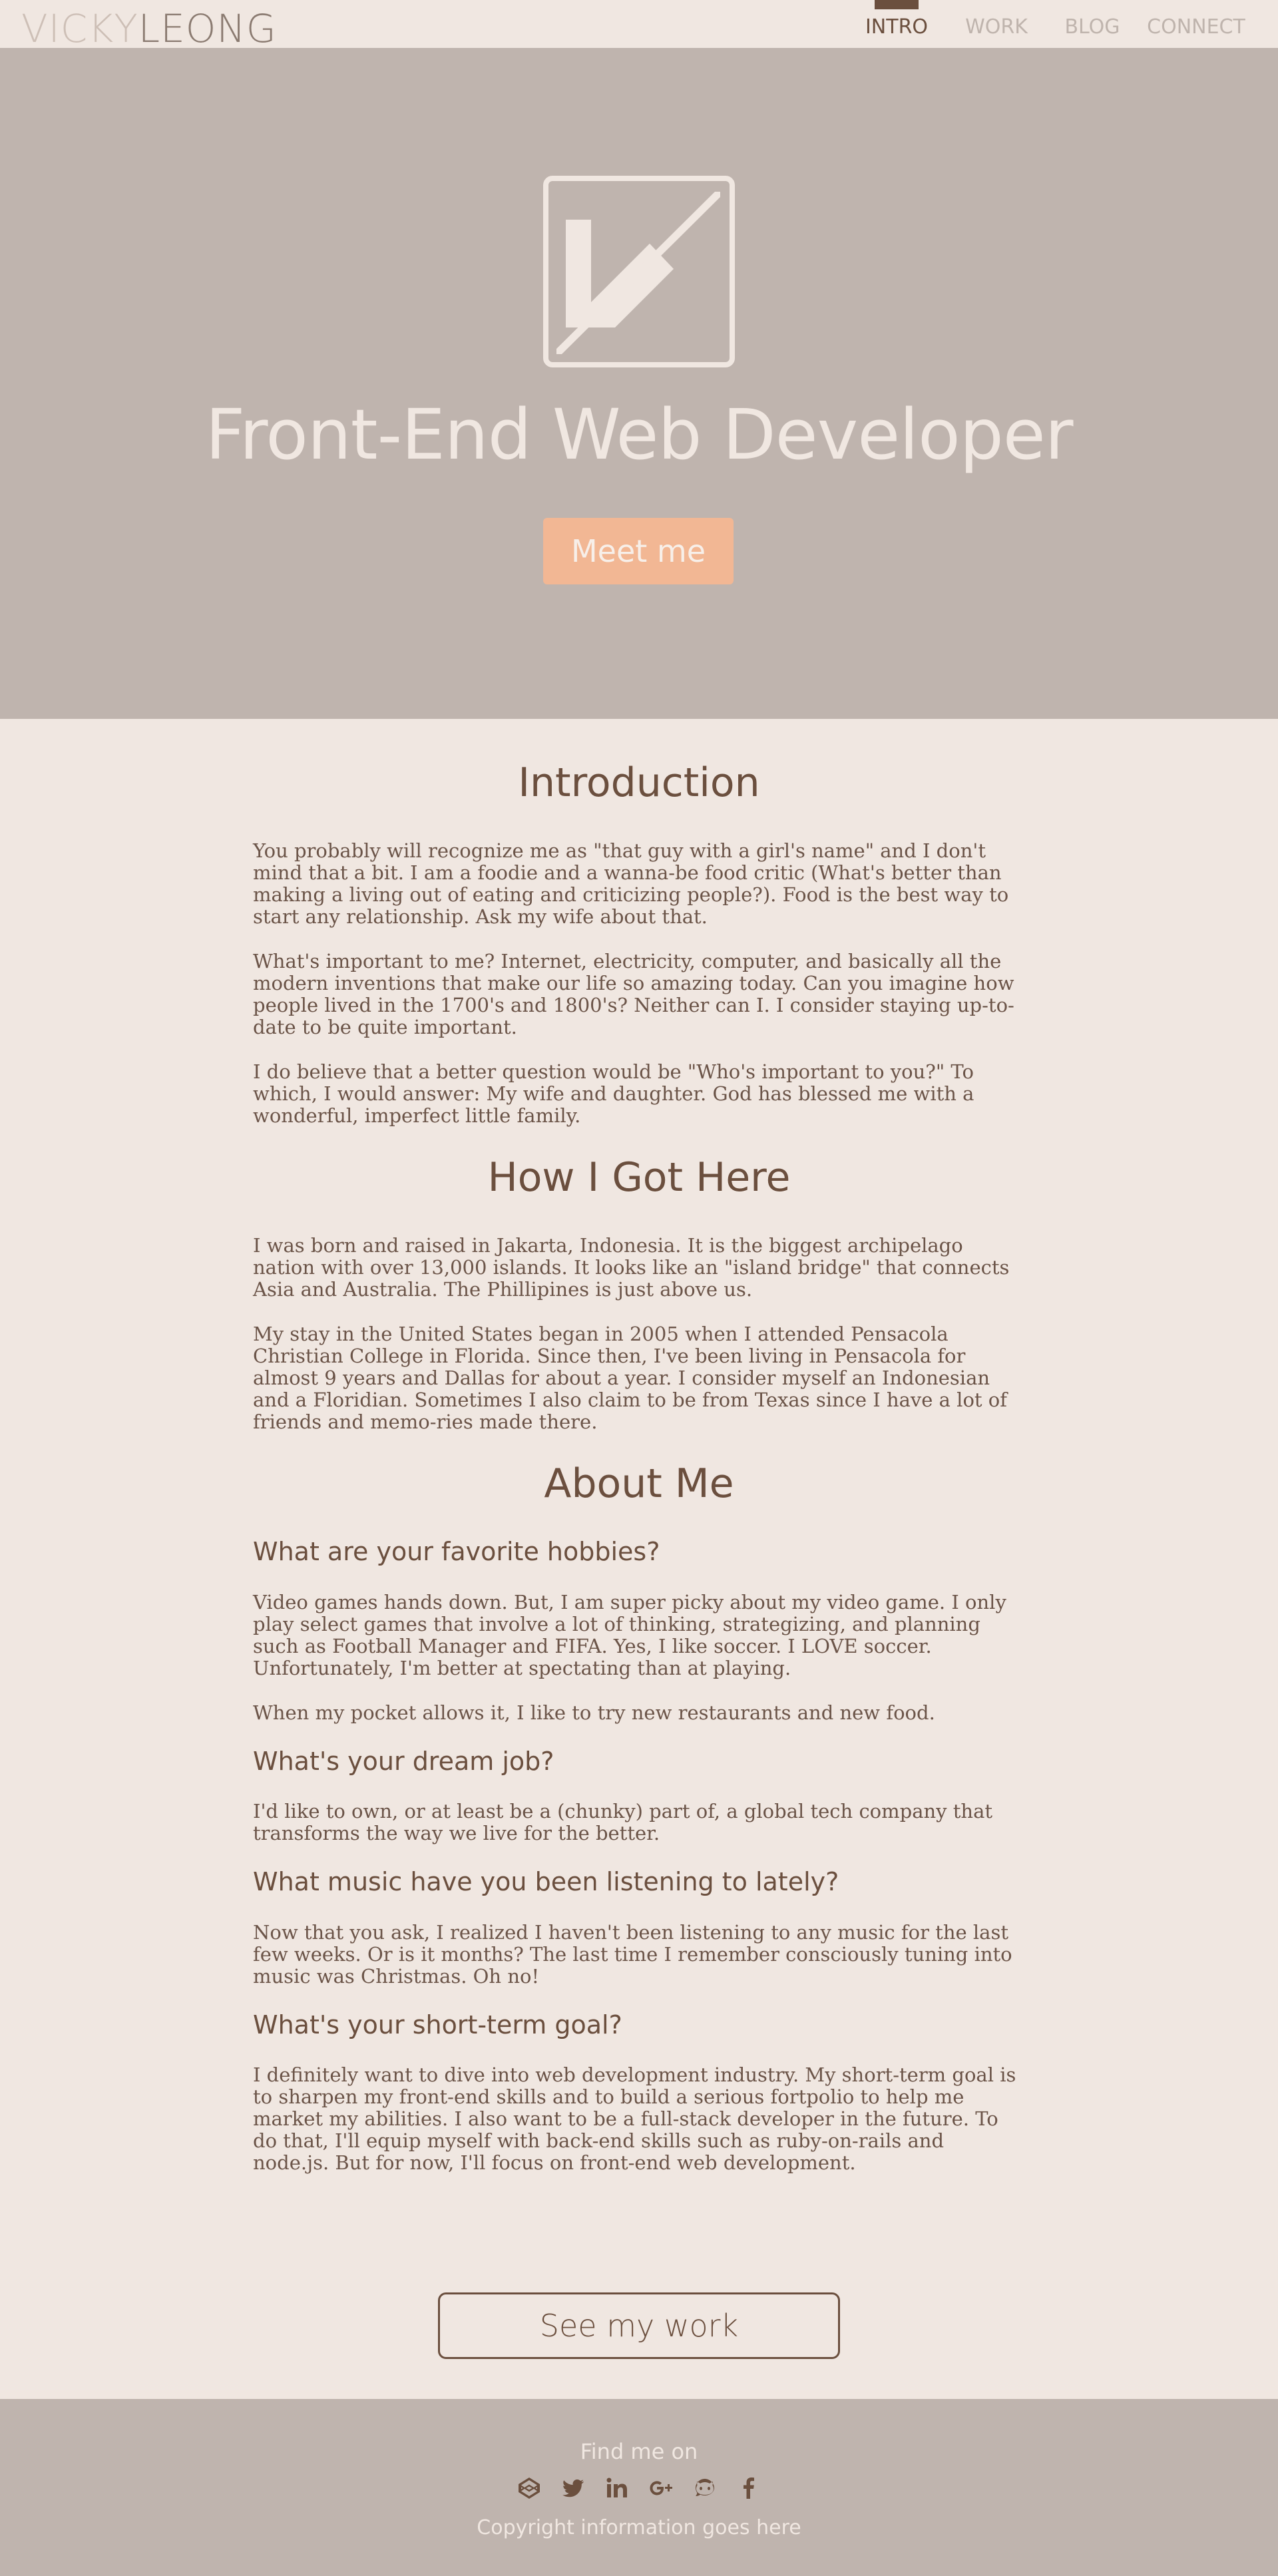 The image size is (1278, 2576). Describe the element at coordinates (437, 2024) in the screenshot. I see `qa-question: What's your short-term goal?` at that location.